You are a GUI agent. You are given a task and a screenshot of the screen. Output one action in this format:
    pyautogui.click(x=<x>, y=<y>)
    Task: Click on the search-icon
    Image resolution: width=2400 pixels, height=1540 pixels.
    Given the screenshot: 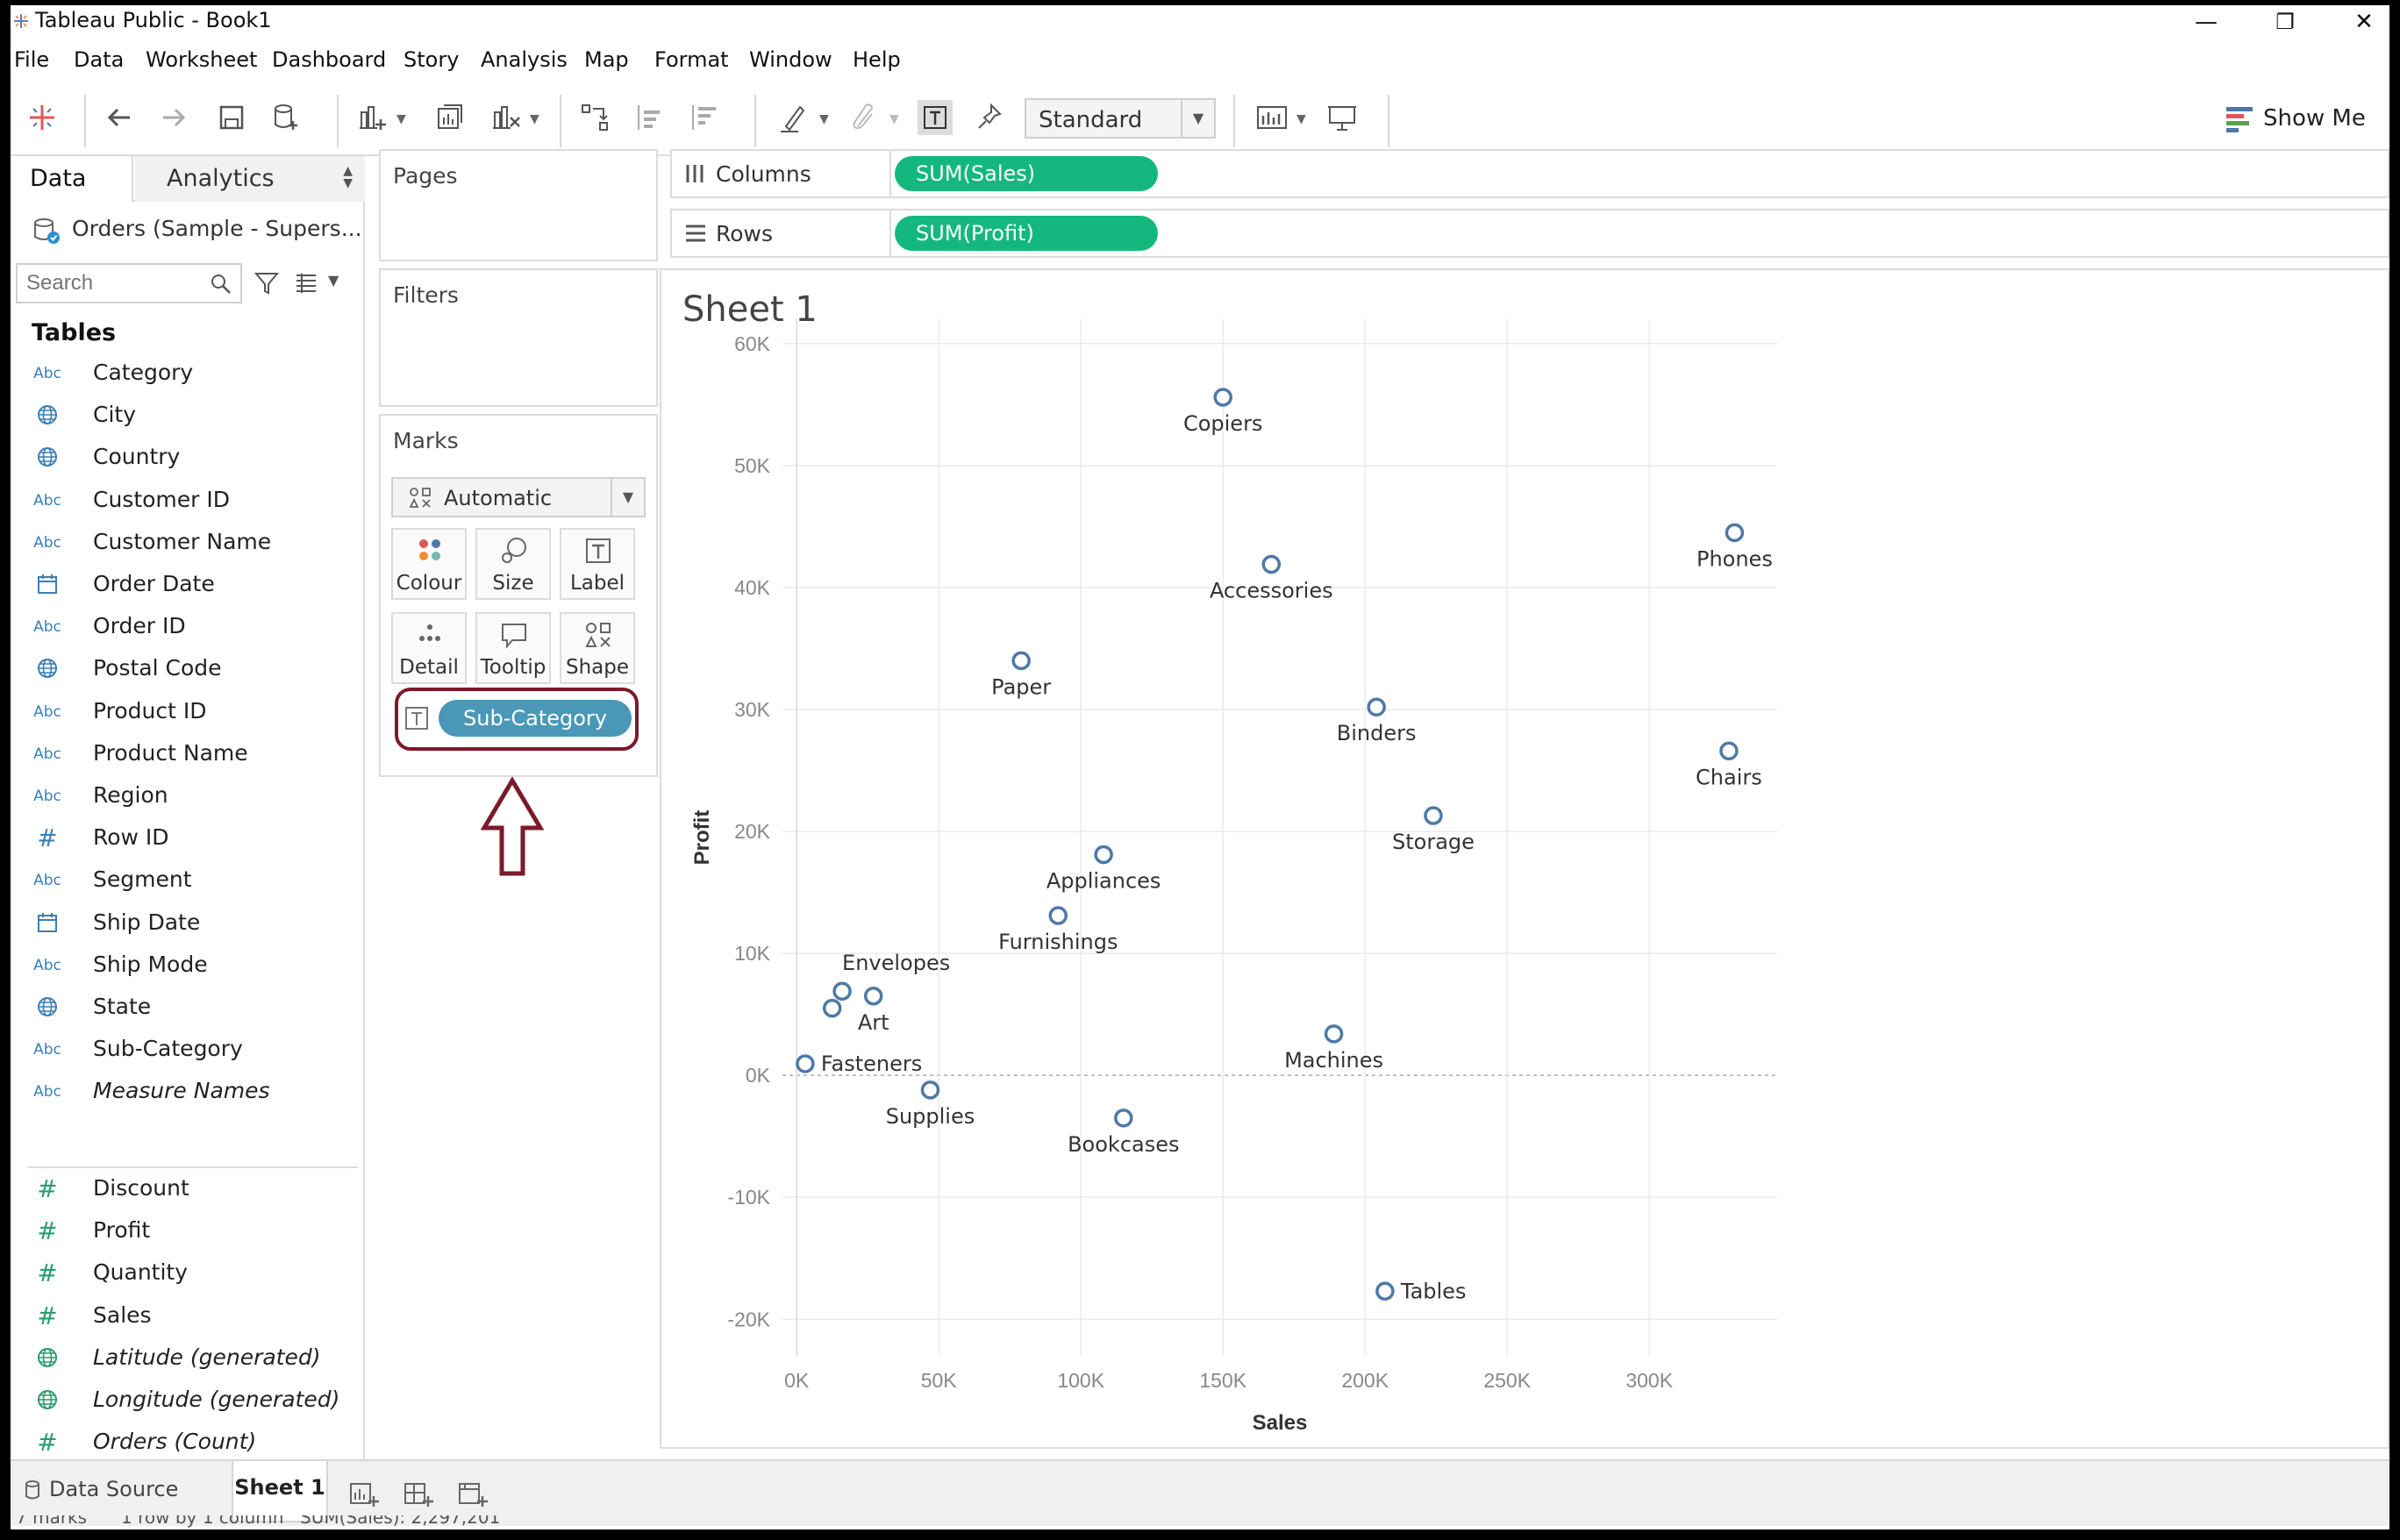 What is the action you would take?
    pyautogui.click(x=221, y=284)
    